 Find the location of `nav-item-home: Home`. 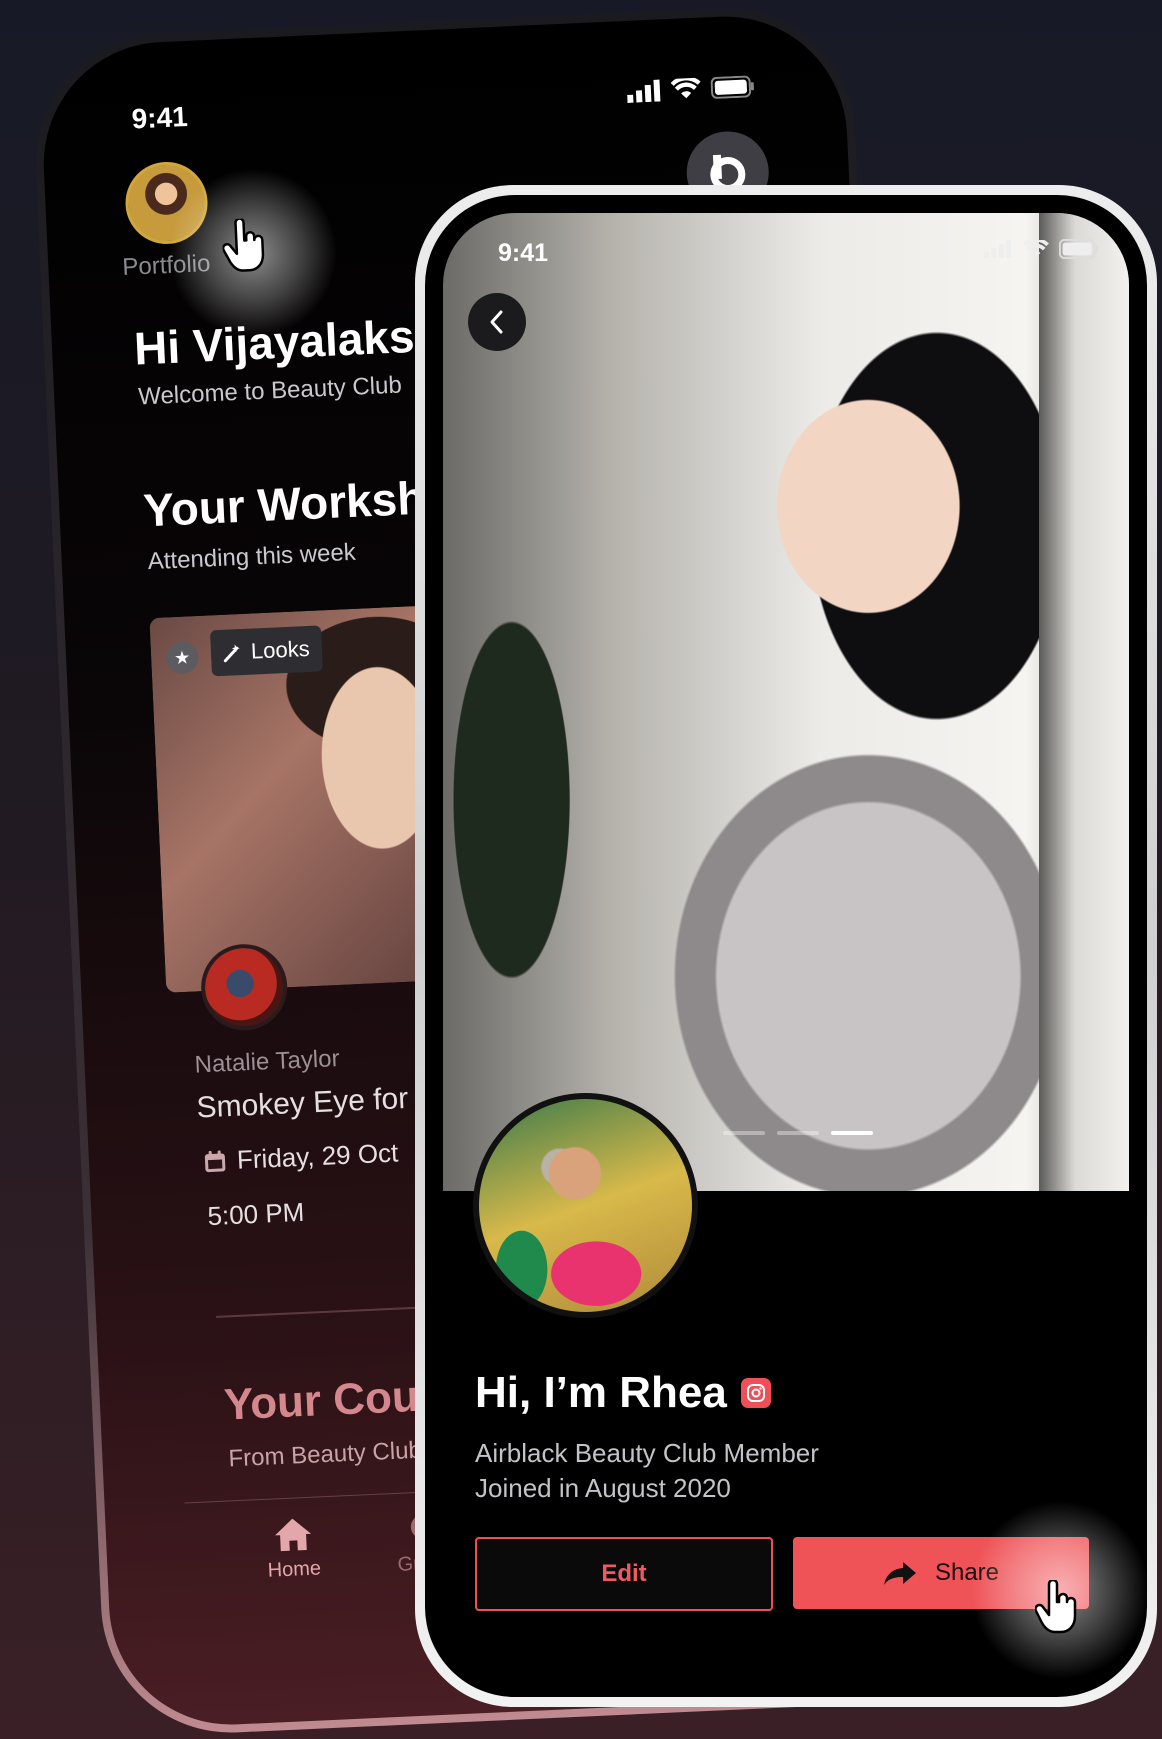

nav-item-home: Home is located at coordinates (293, 1548).